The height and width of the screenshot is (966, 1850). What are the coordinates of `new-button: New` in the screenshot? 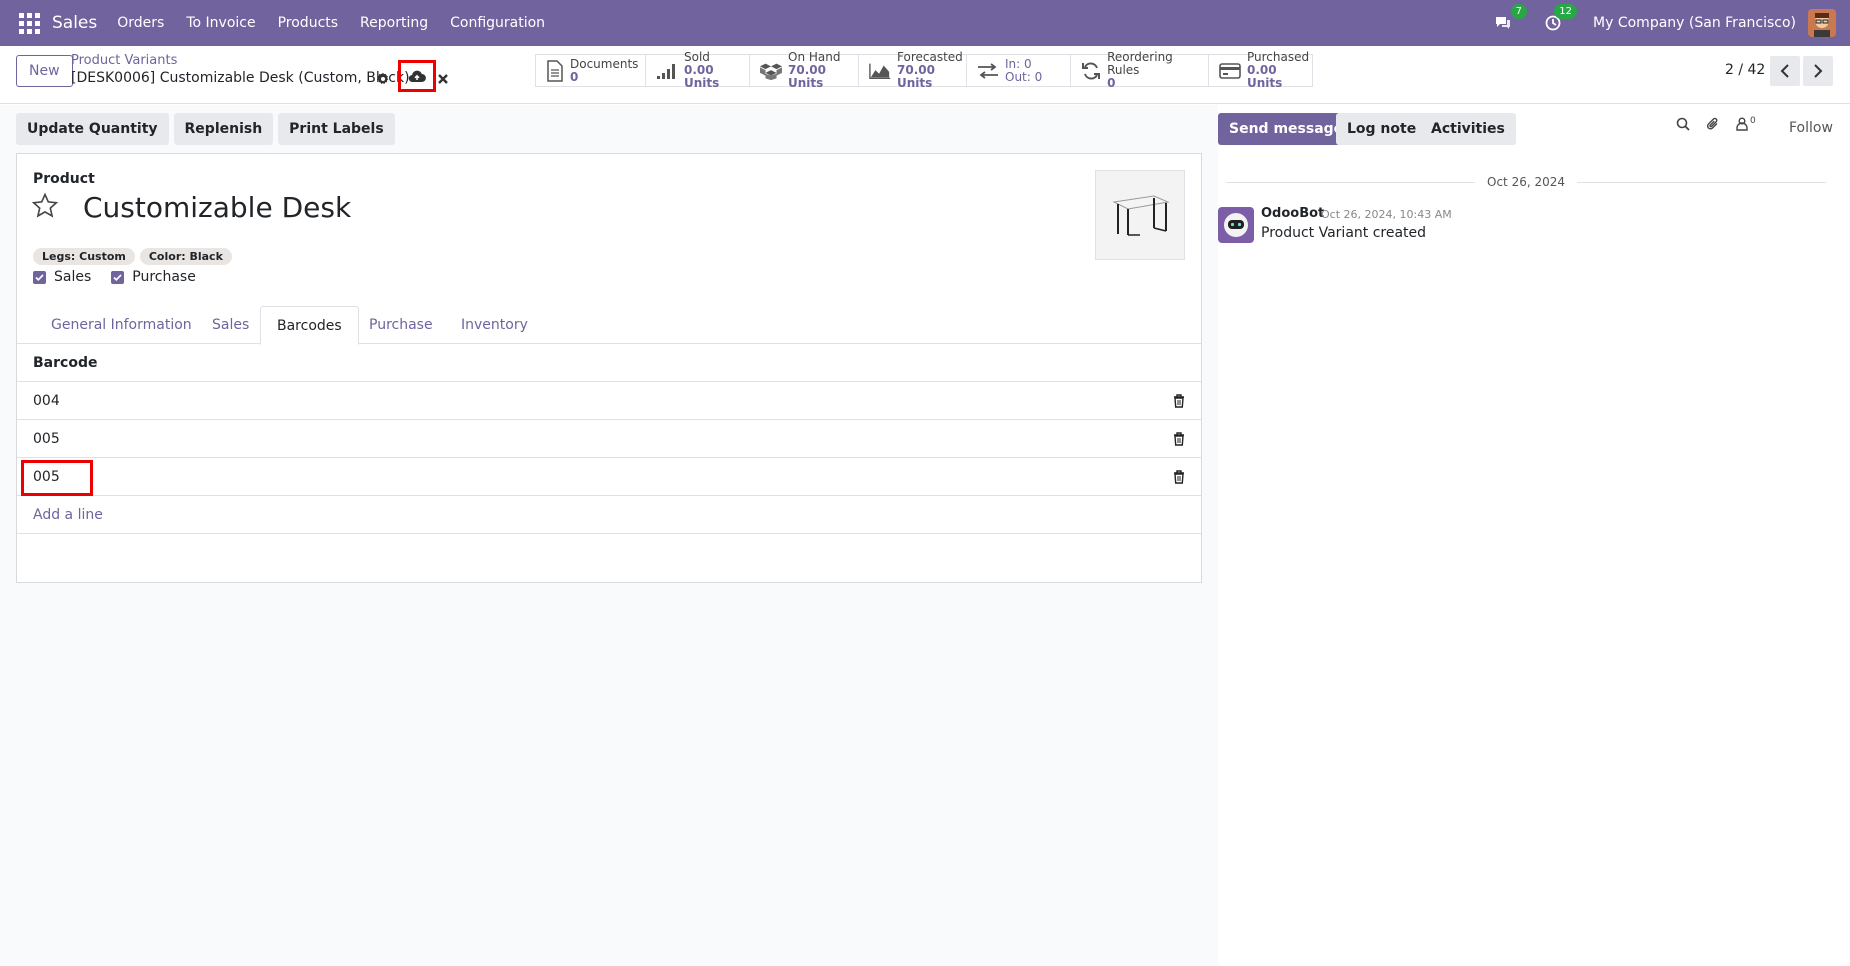 It's located at (44, 71).